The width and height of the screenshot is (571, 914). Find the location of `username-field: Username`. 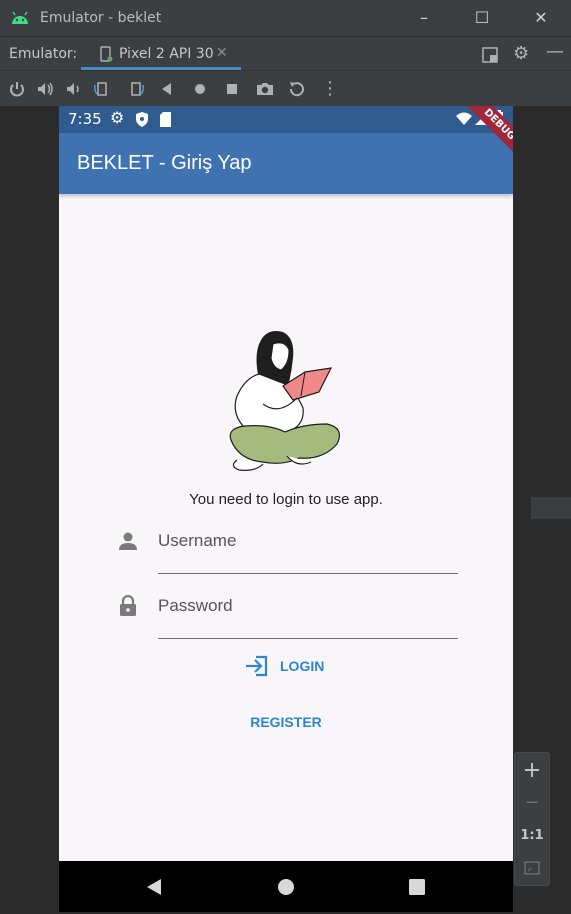

username-field: Username is located at coordinates (197, 541).